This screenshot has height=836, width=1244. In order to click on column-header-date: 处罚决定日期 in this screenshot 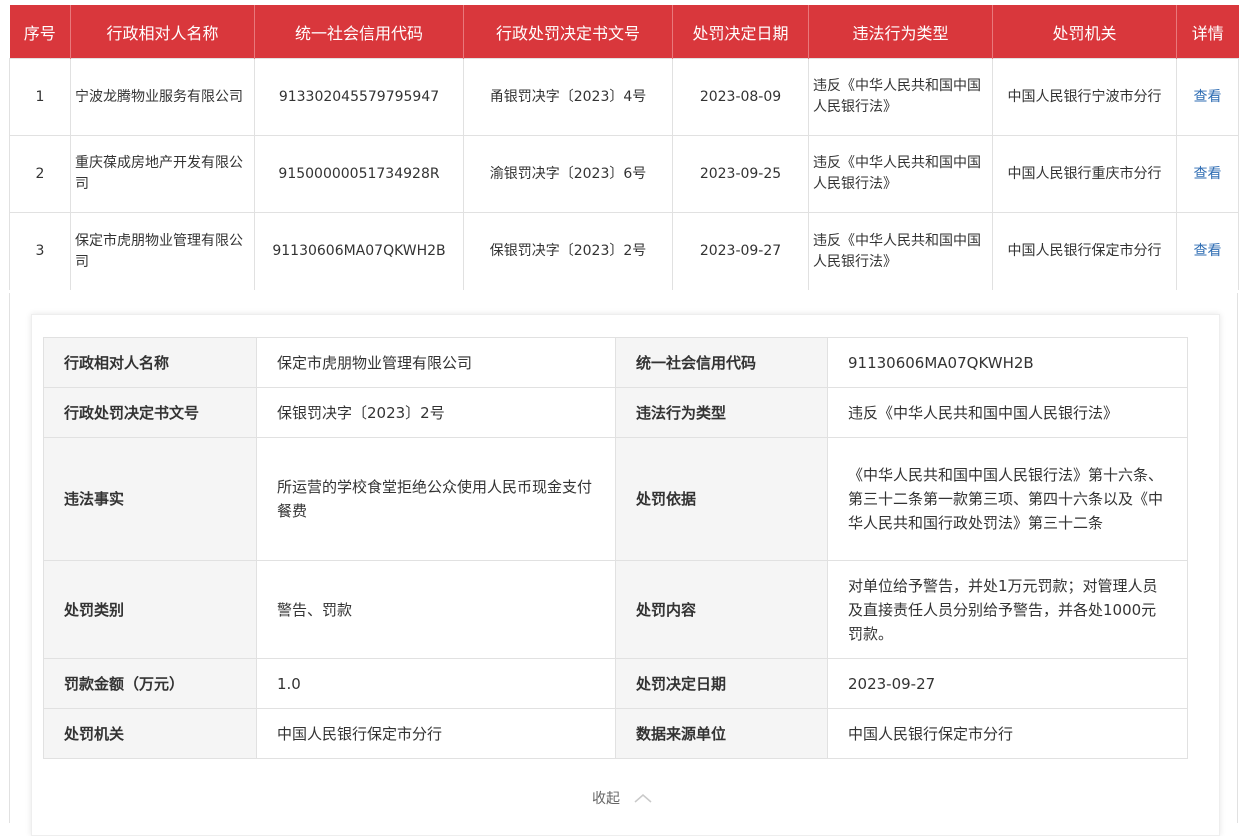, I will do `click(740, 32)`.